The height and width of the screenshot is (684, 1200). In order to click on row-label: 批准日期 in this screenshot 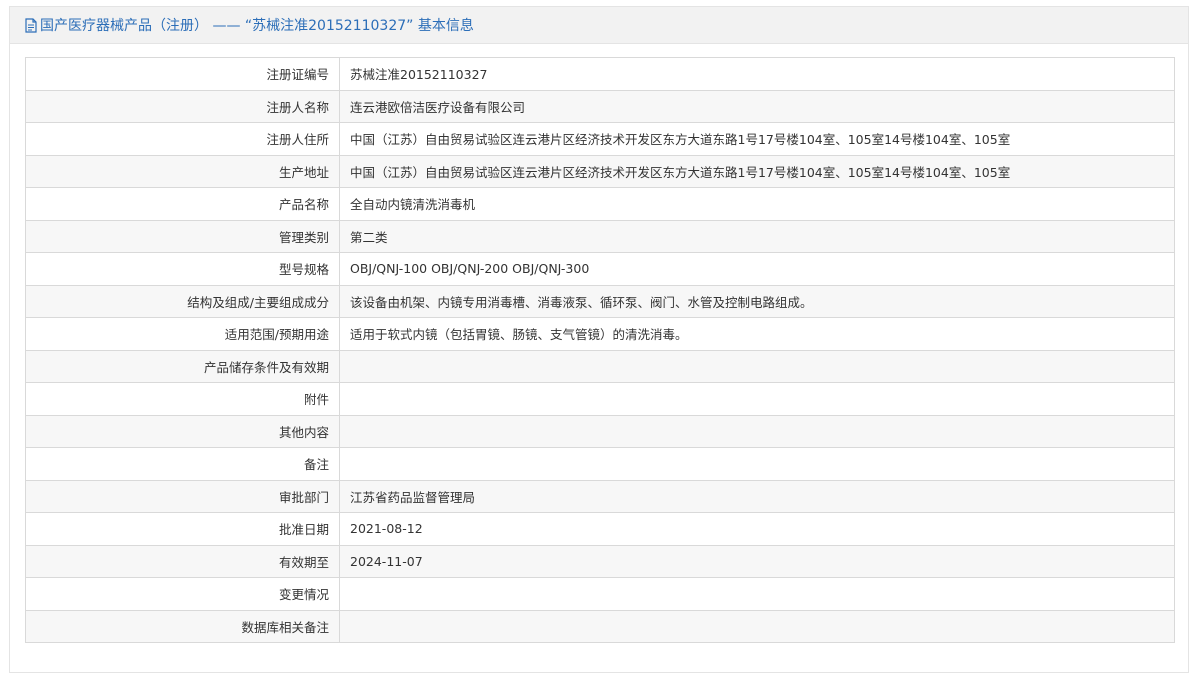, I will do `click(182, 529)`.